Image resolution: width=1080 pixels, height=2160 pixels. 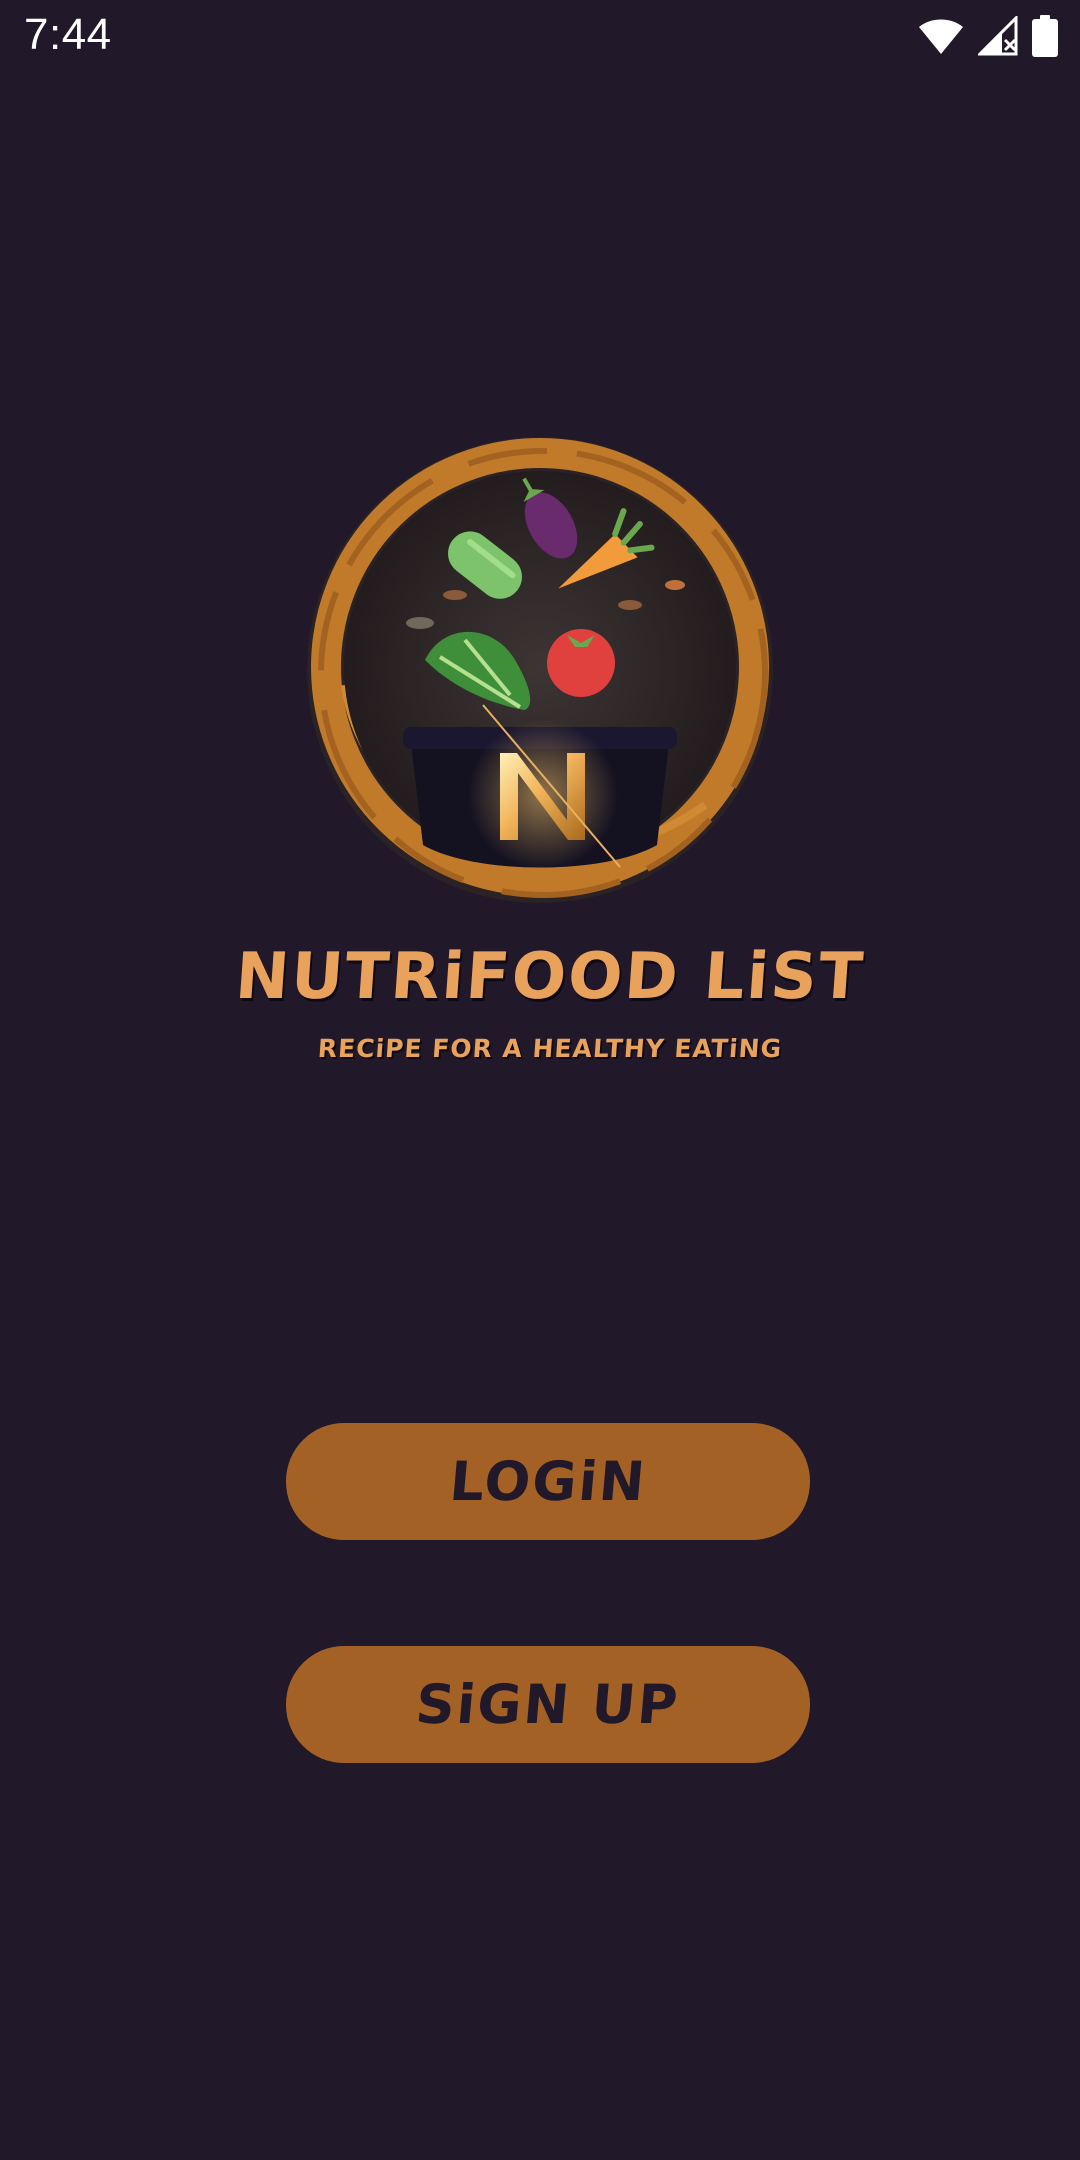 I want to click on login-button: LOGiN, so click(x=548, y=1481).